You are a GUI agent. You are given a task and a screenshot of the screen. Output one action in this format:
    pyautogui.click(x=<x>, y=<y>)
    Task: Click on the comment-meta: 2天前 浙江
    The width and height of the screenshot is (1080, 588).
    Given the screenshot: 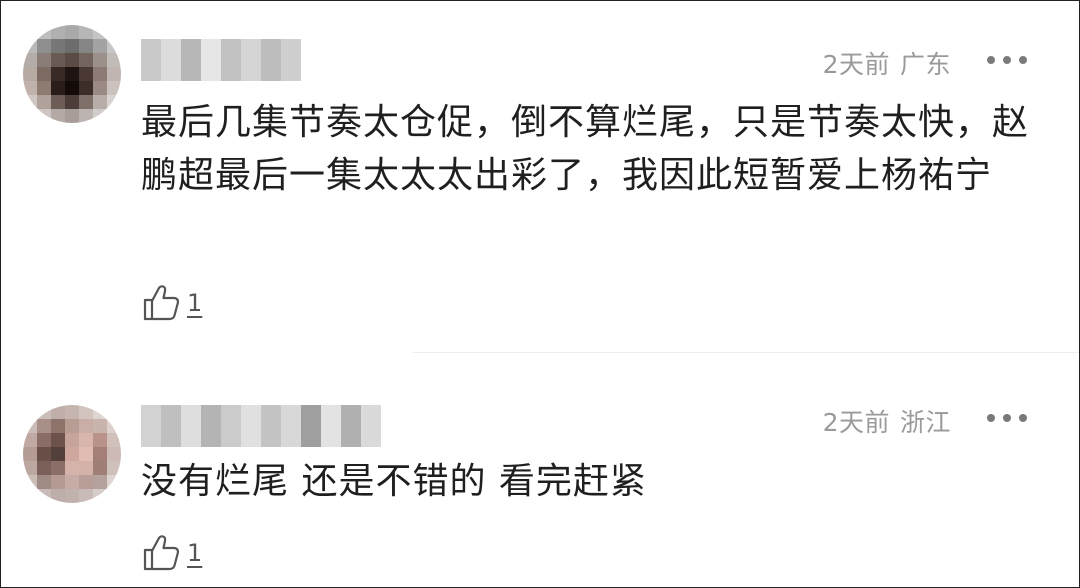 What is the action you would take?
    pyautogui.click(x=887, y=421)
    